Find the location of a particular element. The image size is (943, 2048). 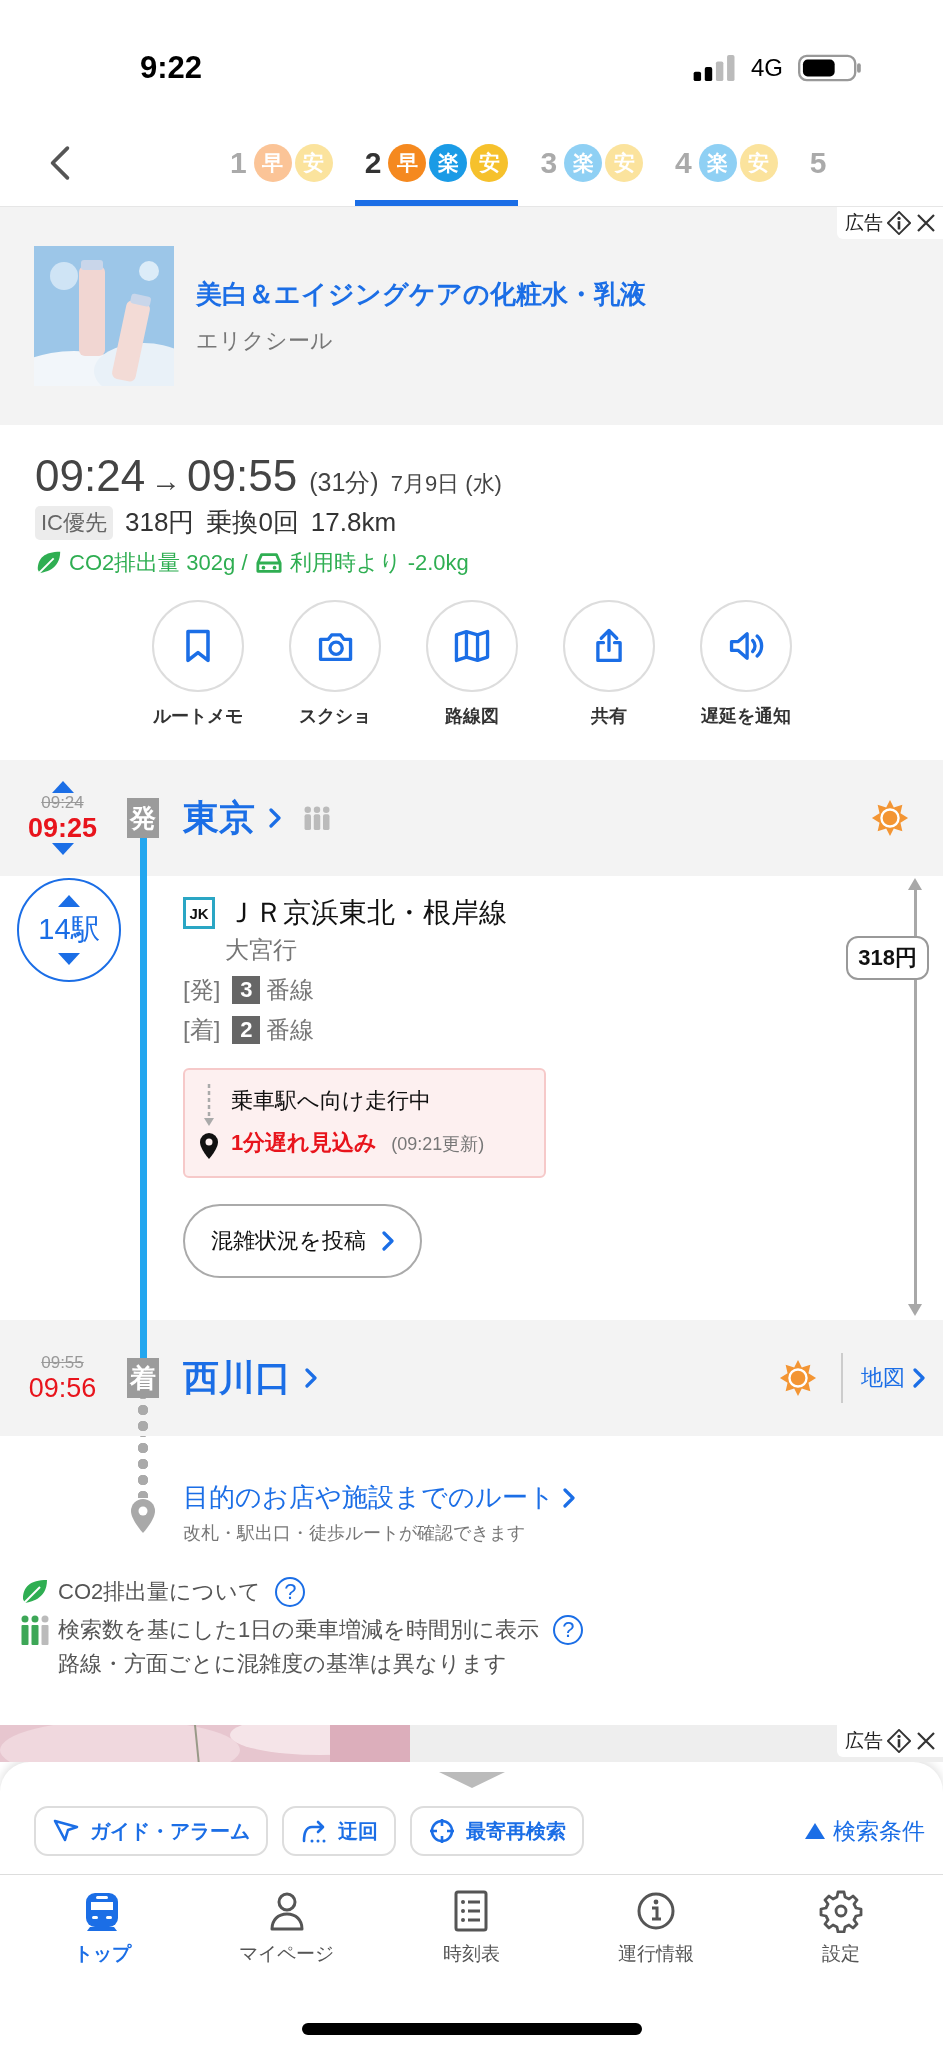

station-link: 西川口 is located at coordinates (250, 1378).